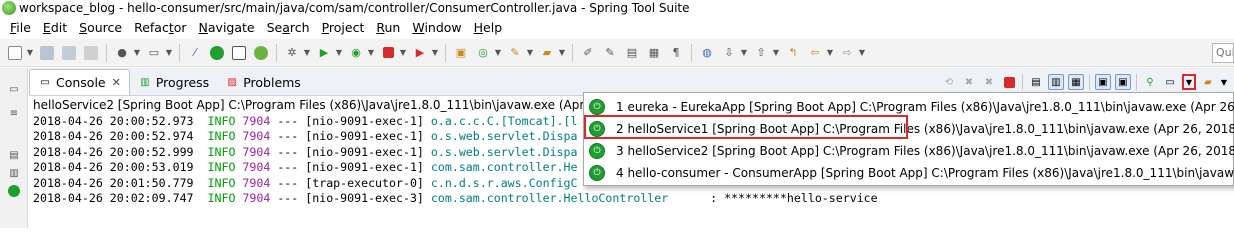  I want to click on problems-icon: ▨, so click(232, 82).